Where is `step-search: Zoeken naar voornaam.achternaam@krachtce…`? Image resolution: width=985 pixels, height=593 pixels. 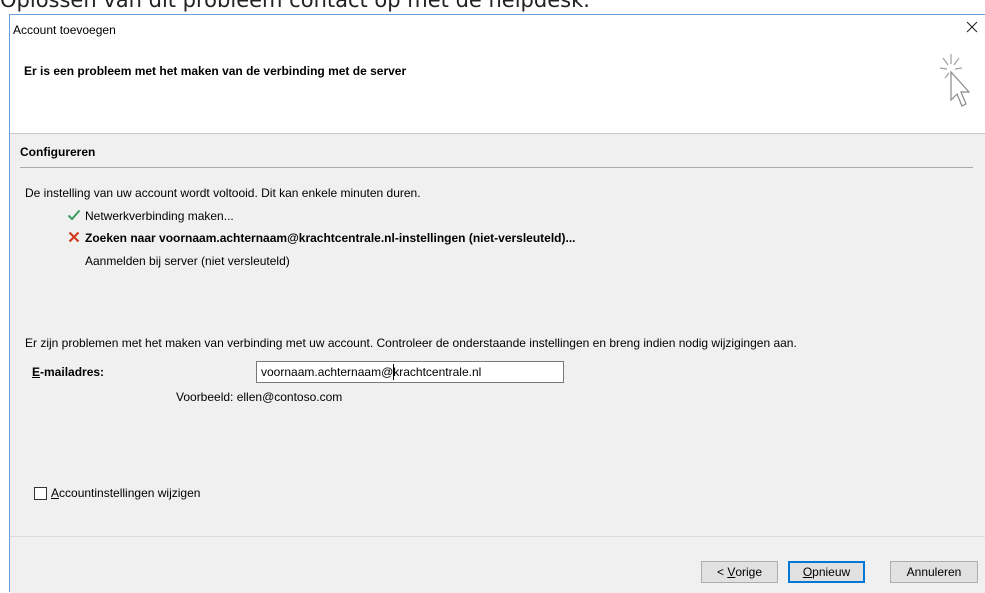
step-search: Zoeken naar voornaam.achternaam@krachtce… is located at coordinates (322, 238).